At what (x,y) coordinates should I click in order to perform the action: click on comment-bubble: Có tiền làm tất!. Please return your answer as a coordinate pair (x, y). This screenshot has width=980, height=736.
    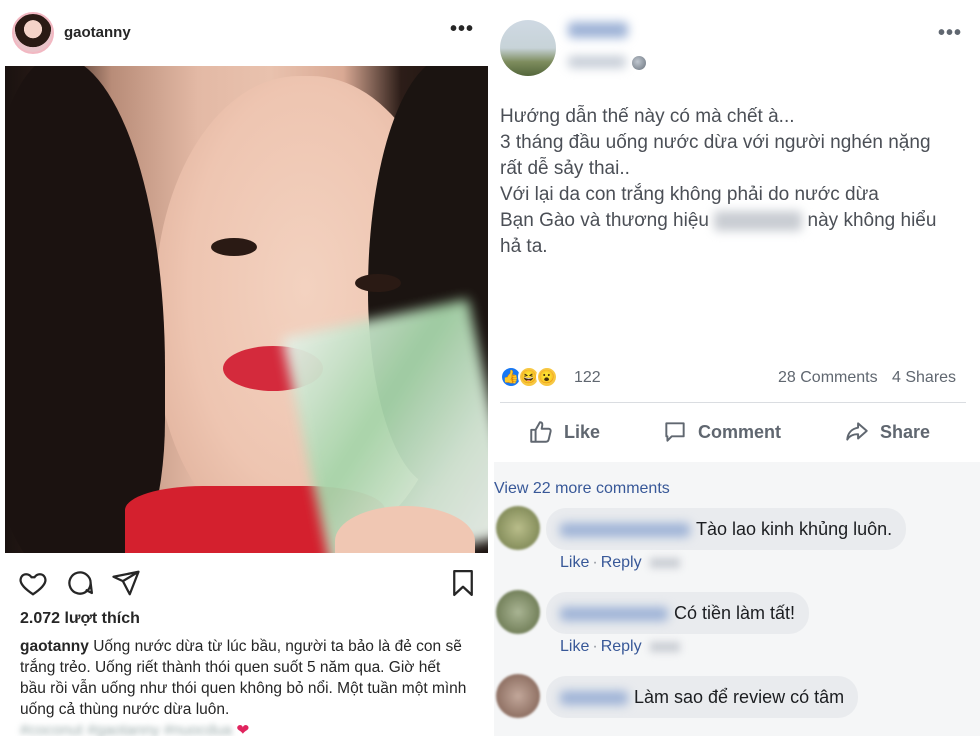
    Looking at the image, I should click on (678, 613).